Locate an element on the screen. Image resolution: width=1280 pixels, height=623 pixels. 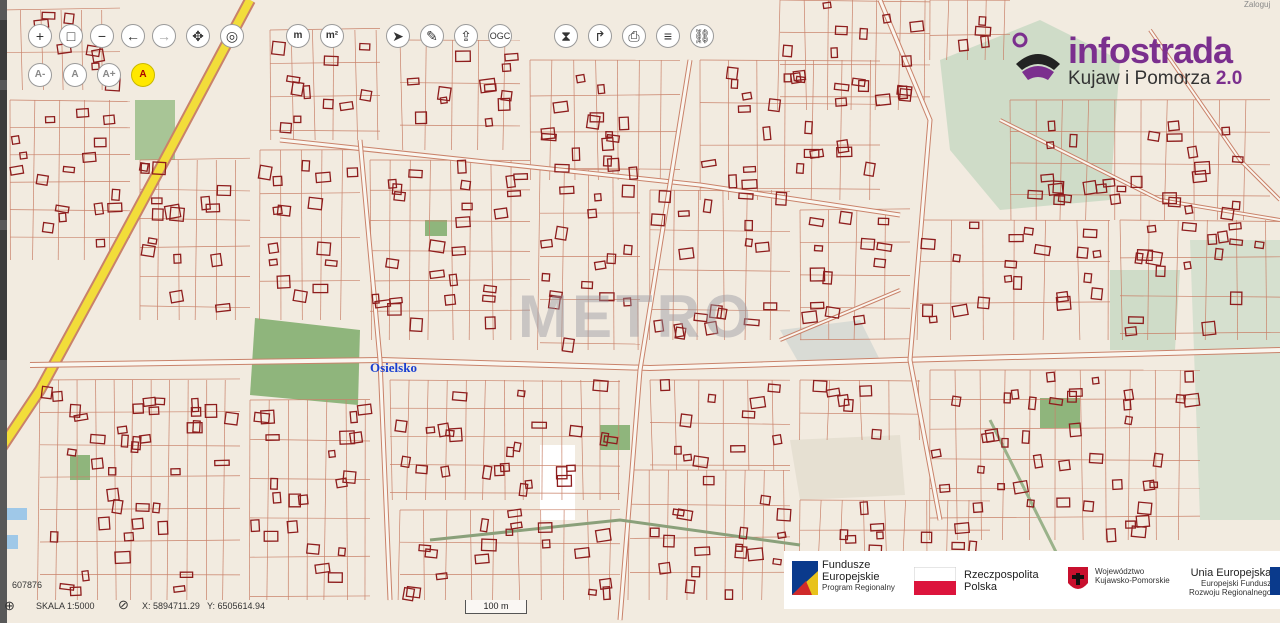
zoom-to-extent-icon: ⊕ is located at coordinates (9, 606).